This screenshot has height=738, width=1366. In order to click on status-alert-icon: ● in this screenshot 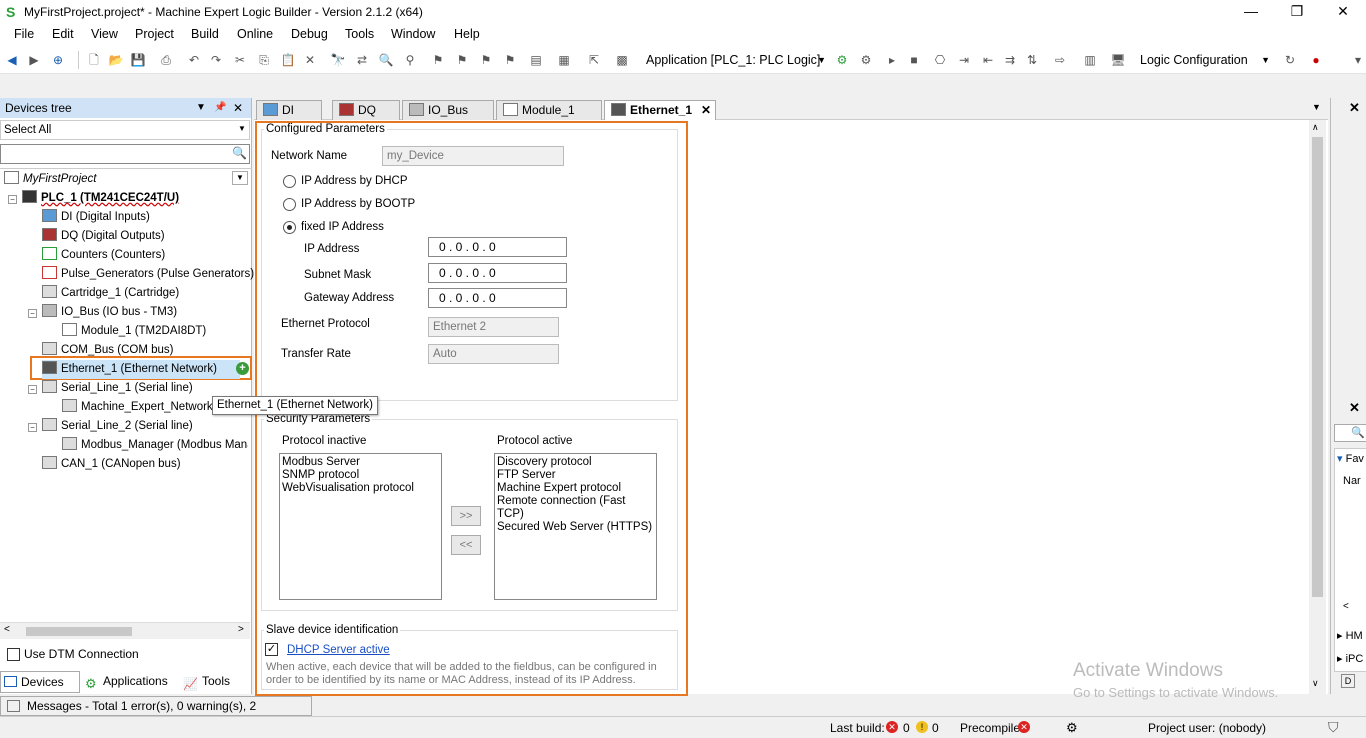, I will do `click(1316, 60)`.